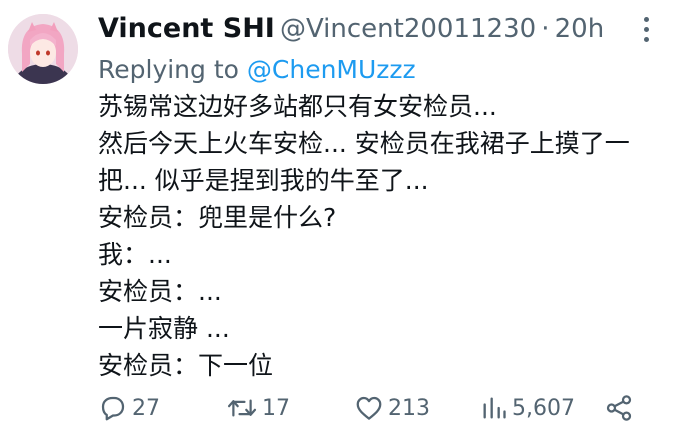  I want to click on author-name: Vincent SHI, so click(186, 28).